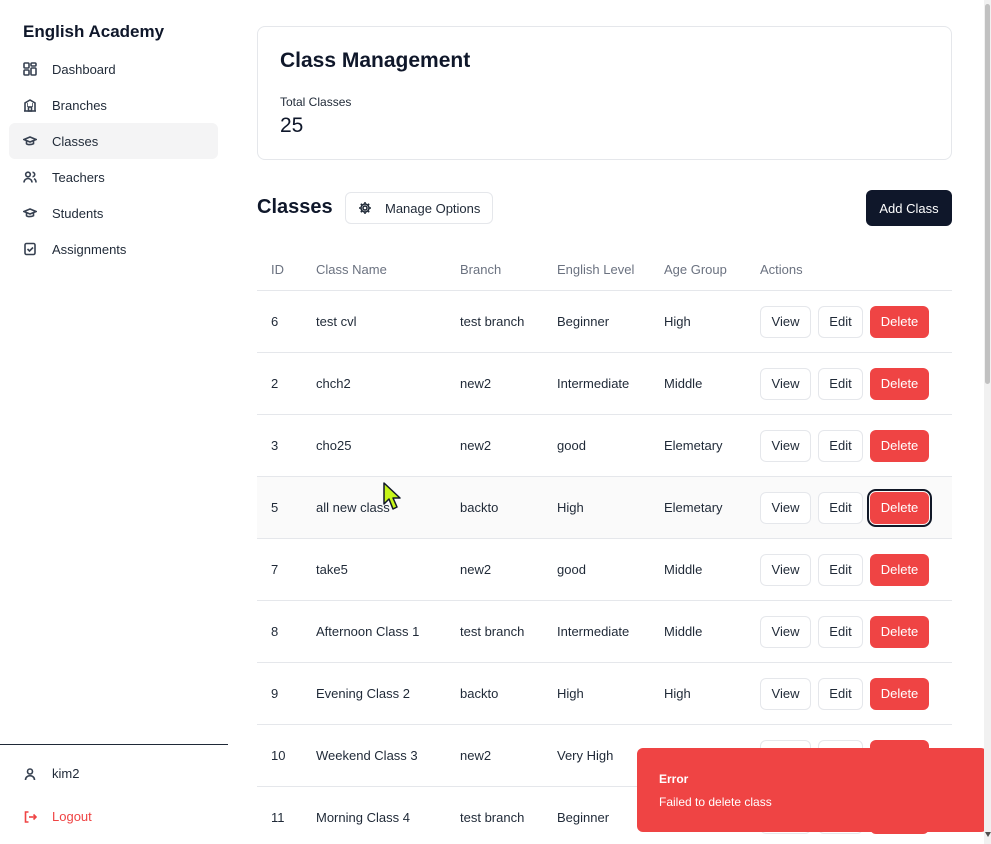 The height and width of the screenshot is (844, 991). I want to click on users-icon, so click(30, 177).